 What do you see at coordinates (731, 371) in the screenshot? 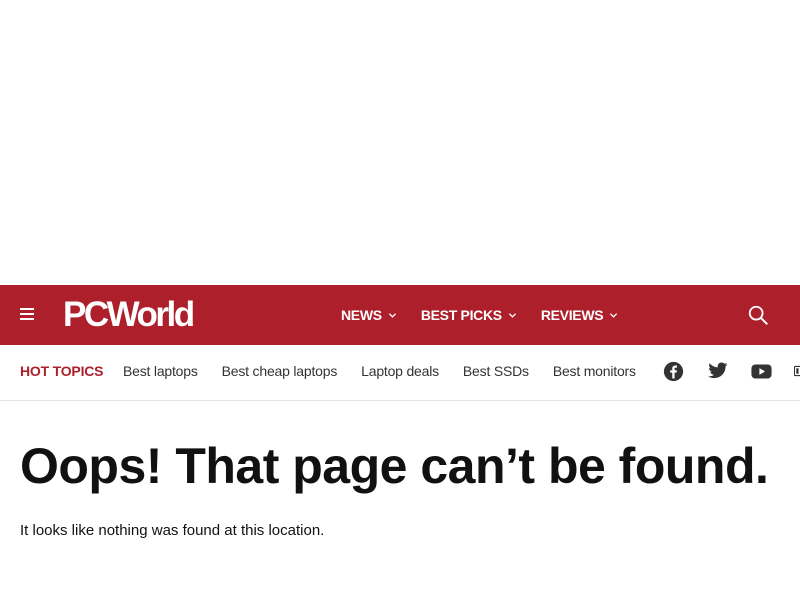
I see `social-links` at bounding box center [731, 371].